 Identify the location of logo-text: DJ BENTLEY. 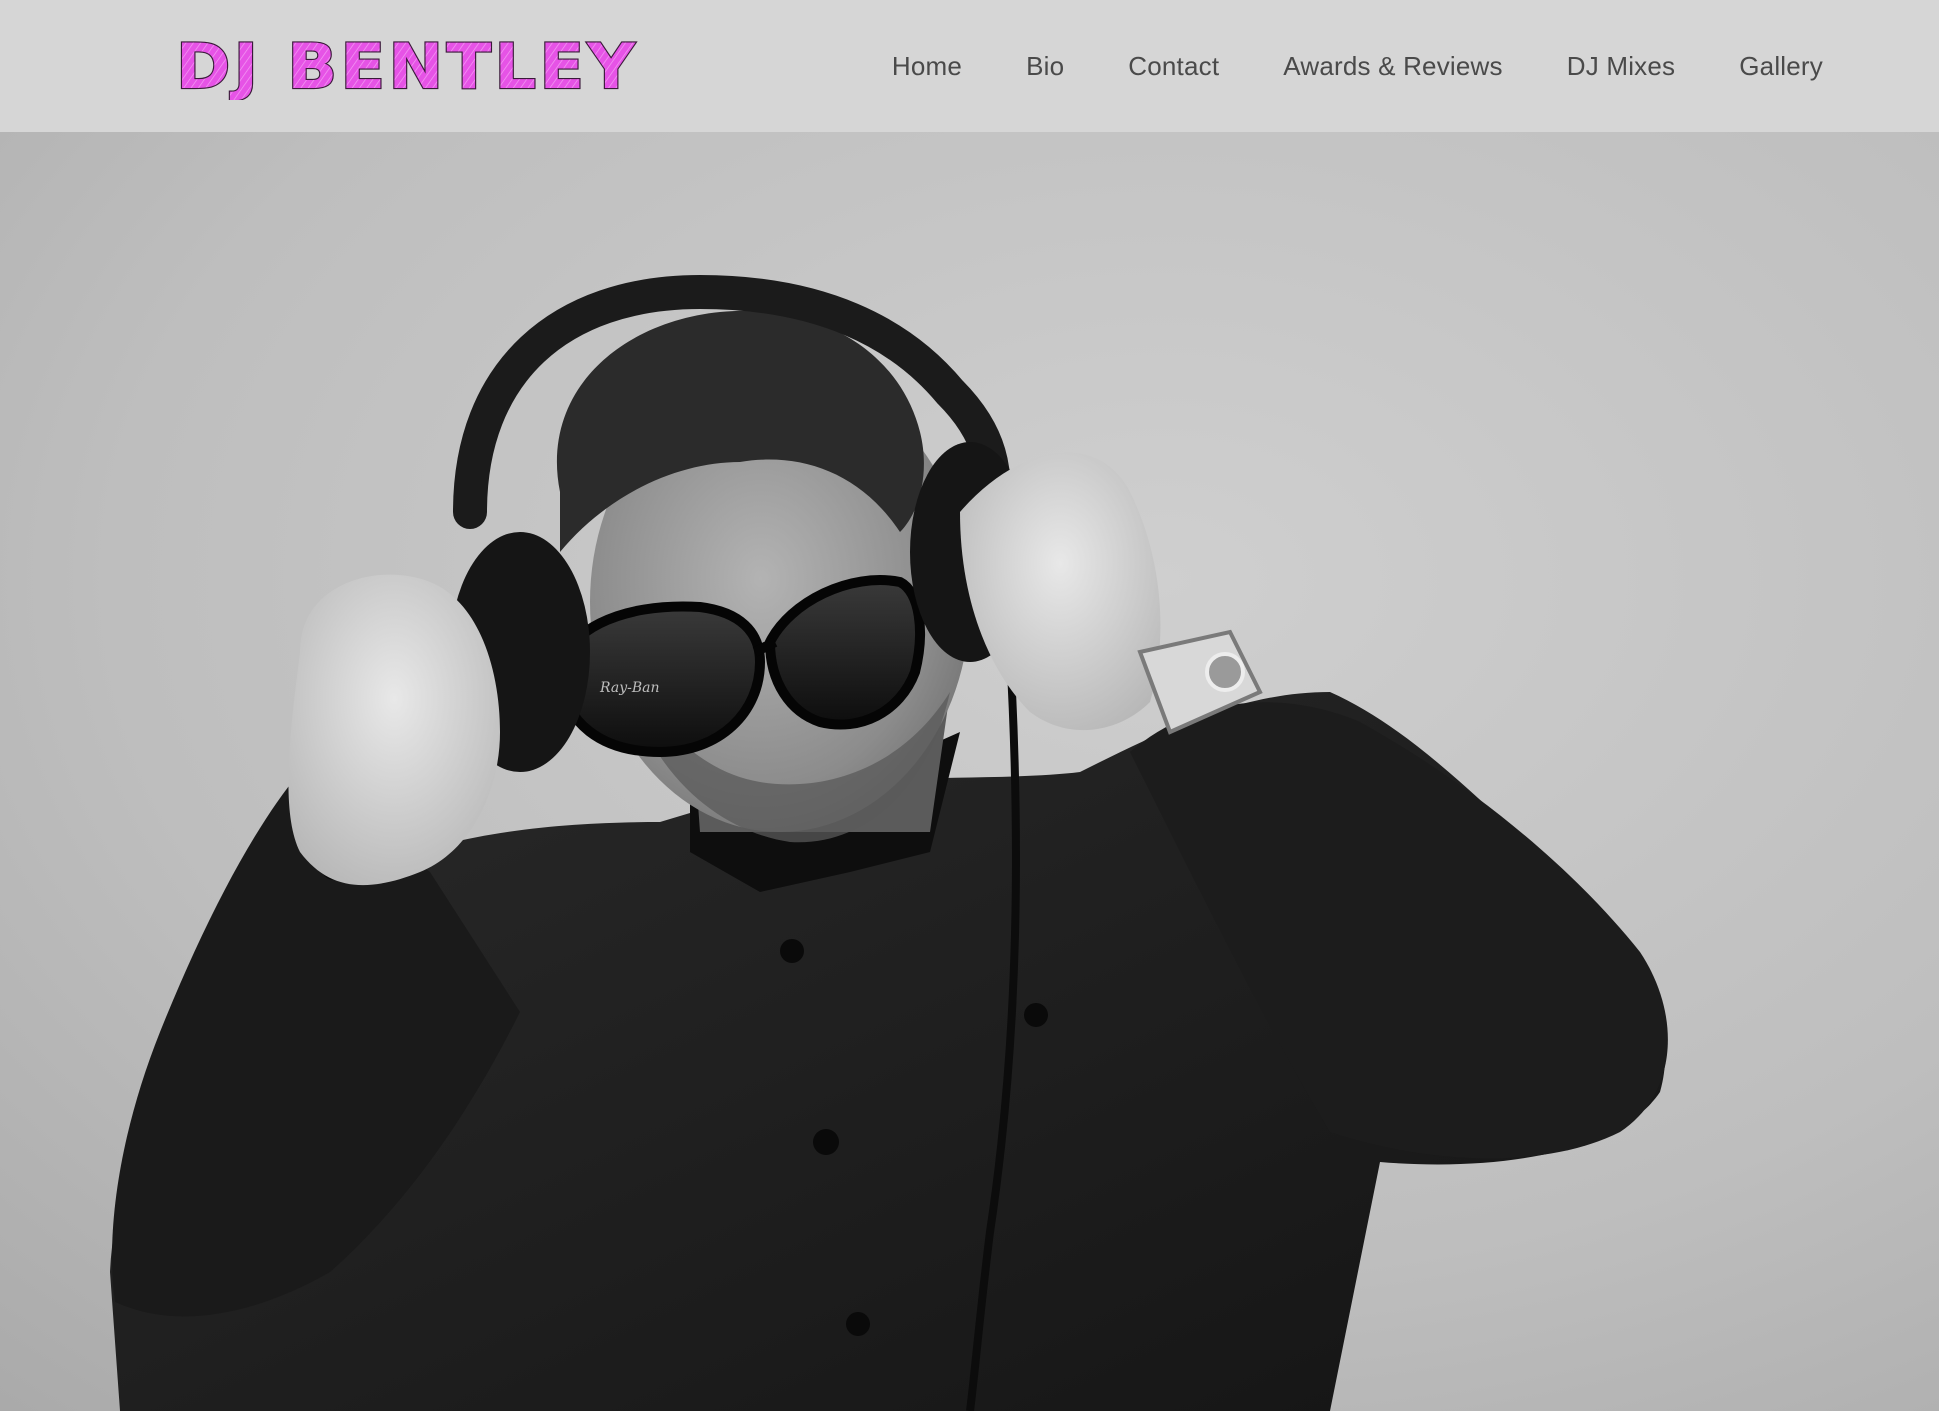
(407, 65).